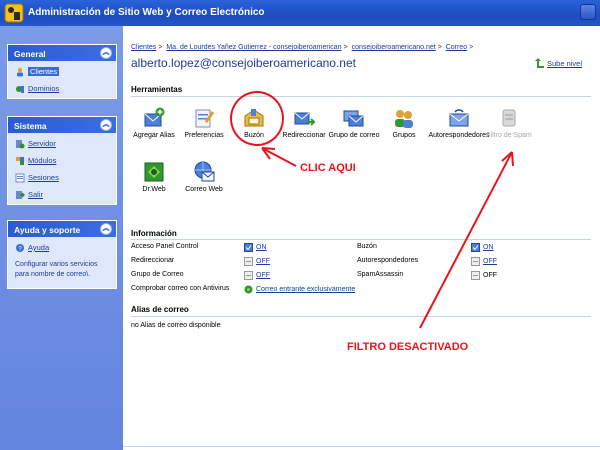 Image resolution: width=600 pixels, height=450 pixels. Describe the element at coordinates (20, 160) in the screenshot. I see `modules-icon` at that location.